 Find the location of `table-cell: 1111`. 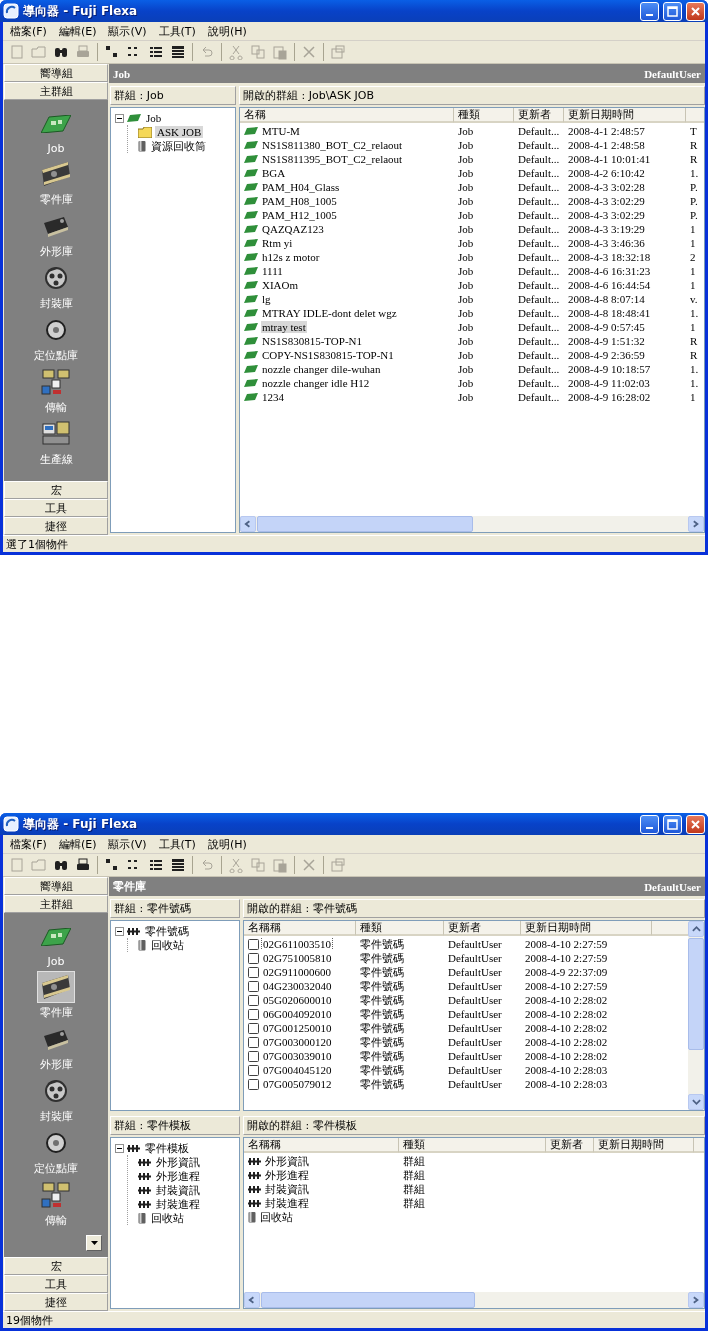

table-cell: 1111 is located at coordinates (272, 271).